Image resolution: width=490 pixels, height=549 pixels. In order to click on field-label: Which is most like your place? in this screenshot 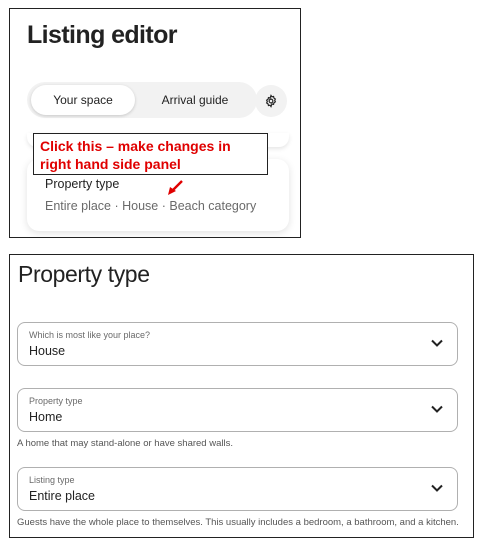, I will do `click(90, 335)`.